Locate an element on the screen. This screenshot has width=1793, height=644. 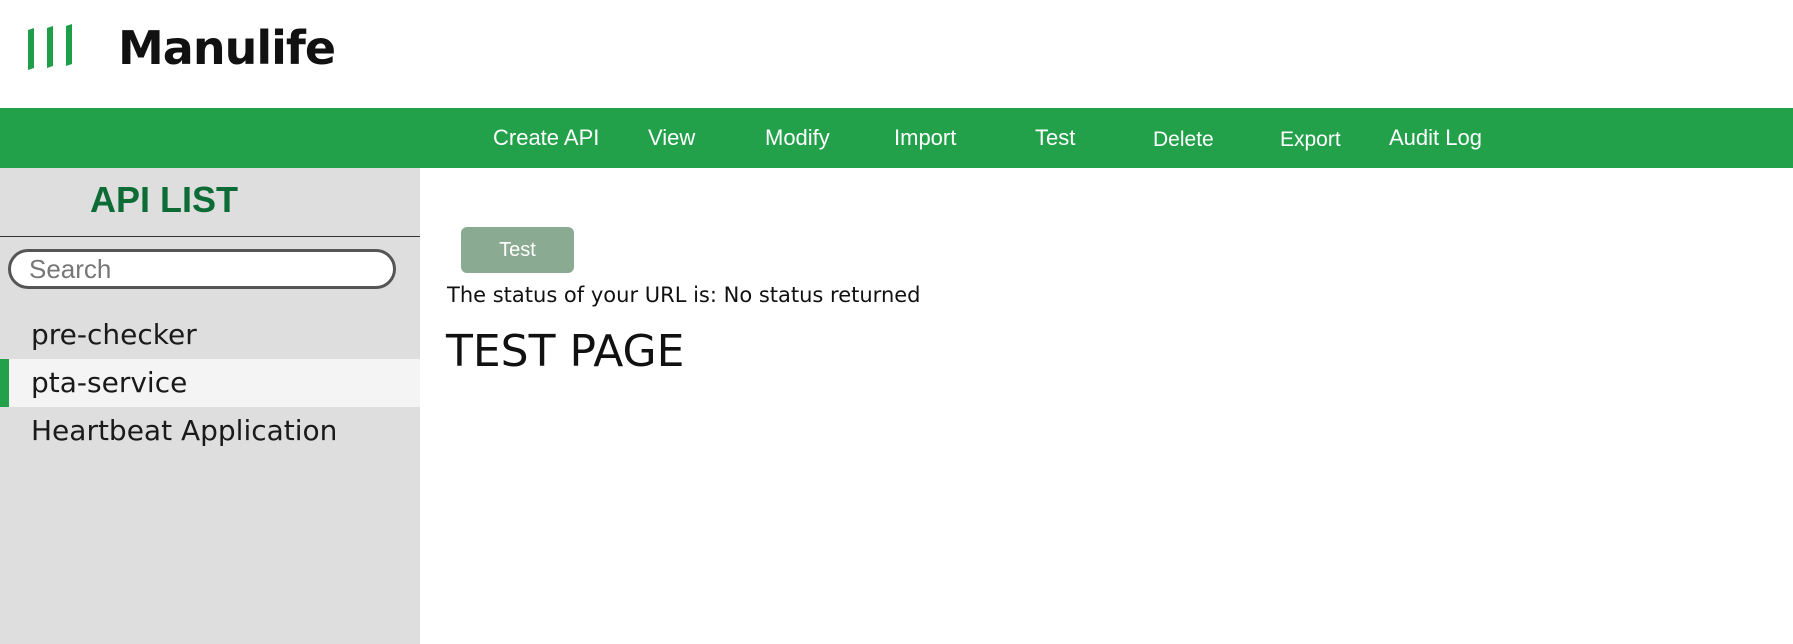
sidebar-title-text: API LIST is located at coordinates (164, 199).